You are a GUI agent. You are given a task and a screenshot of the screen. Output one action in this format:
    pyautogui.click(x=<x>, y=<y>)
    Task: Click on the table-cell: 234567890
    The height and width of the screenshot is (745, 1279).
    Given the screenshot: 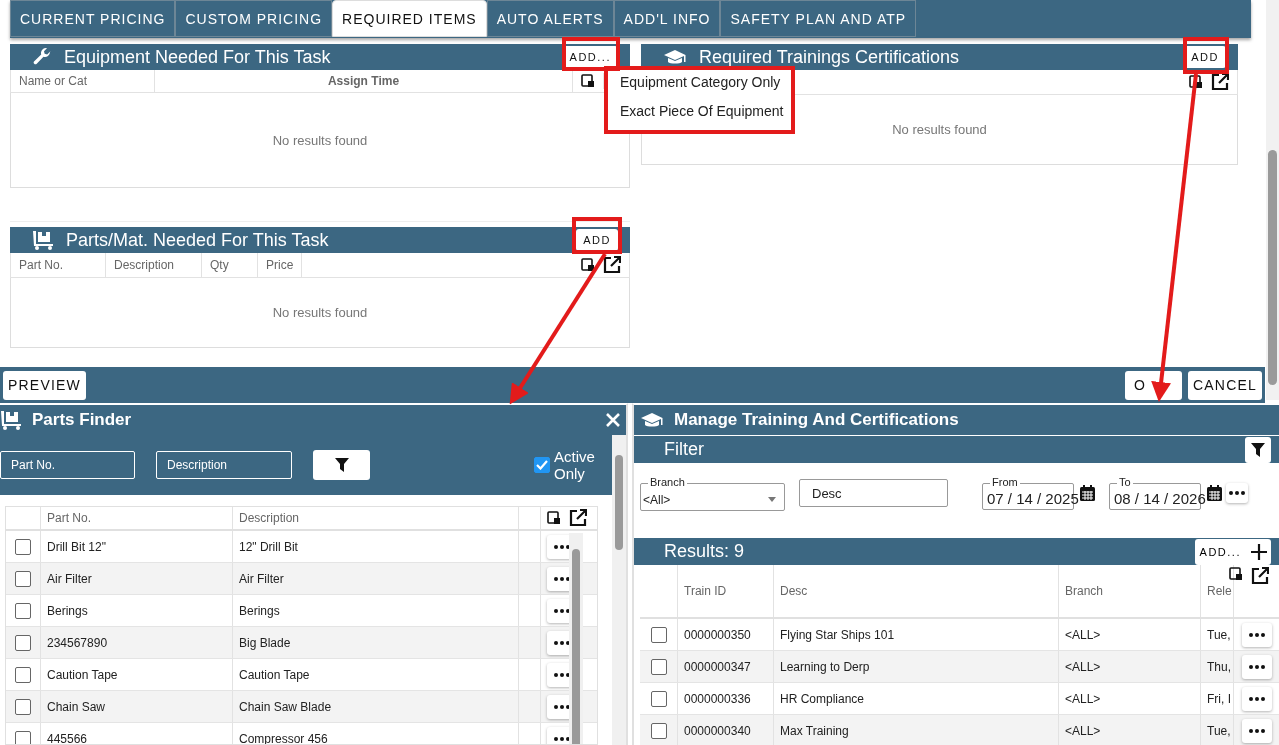 What is the action you would take?
    pyautogui.click(x=137, y=642)
    